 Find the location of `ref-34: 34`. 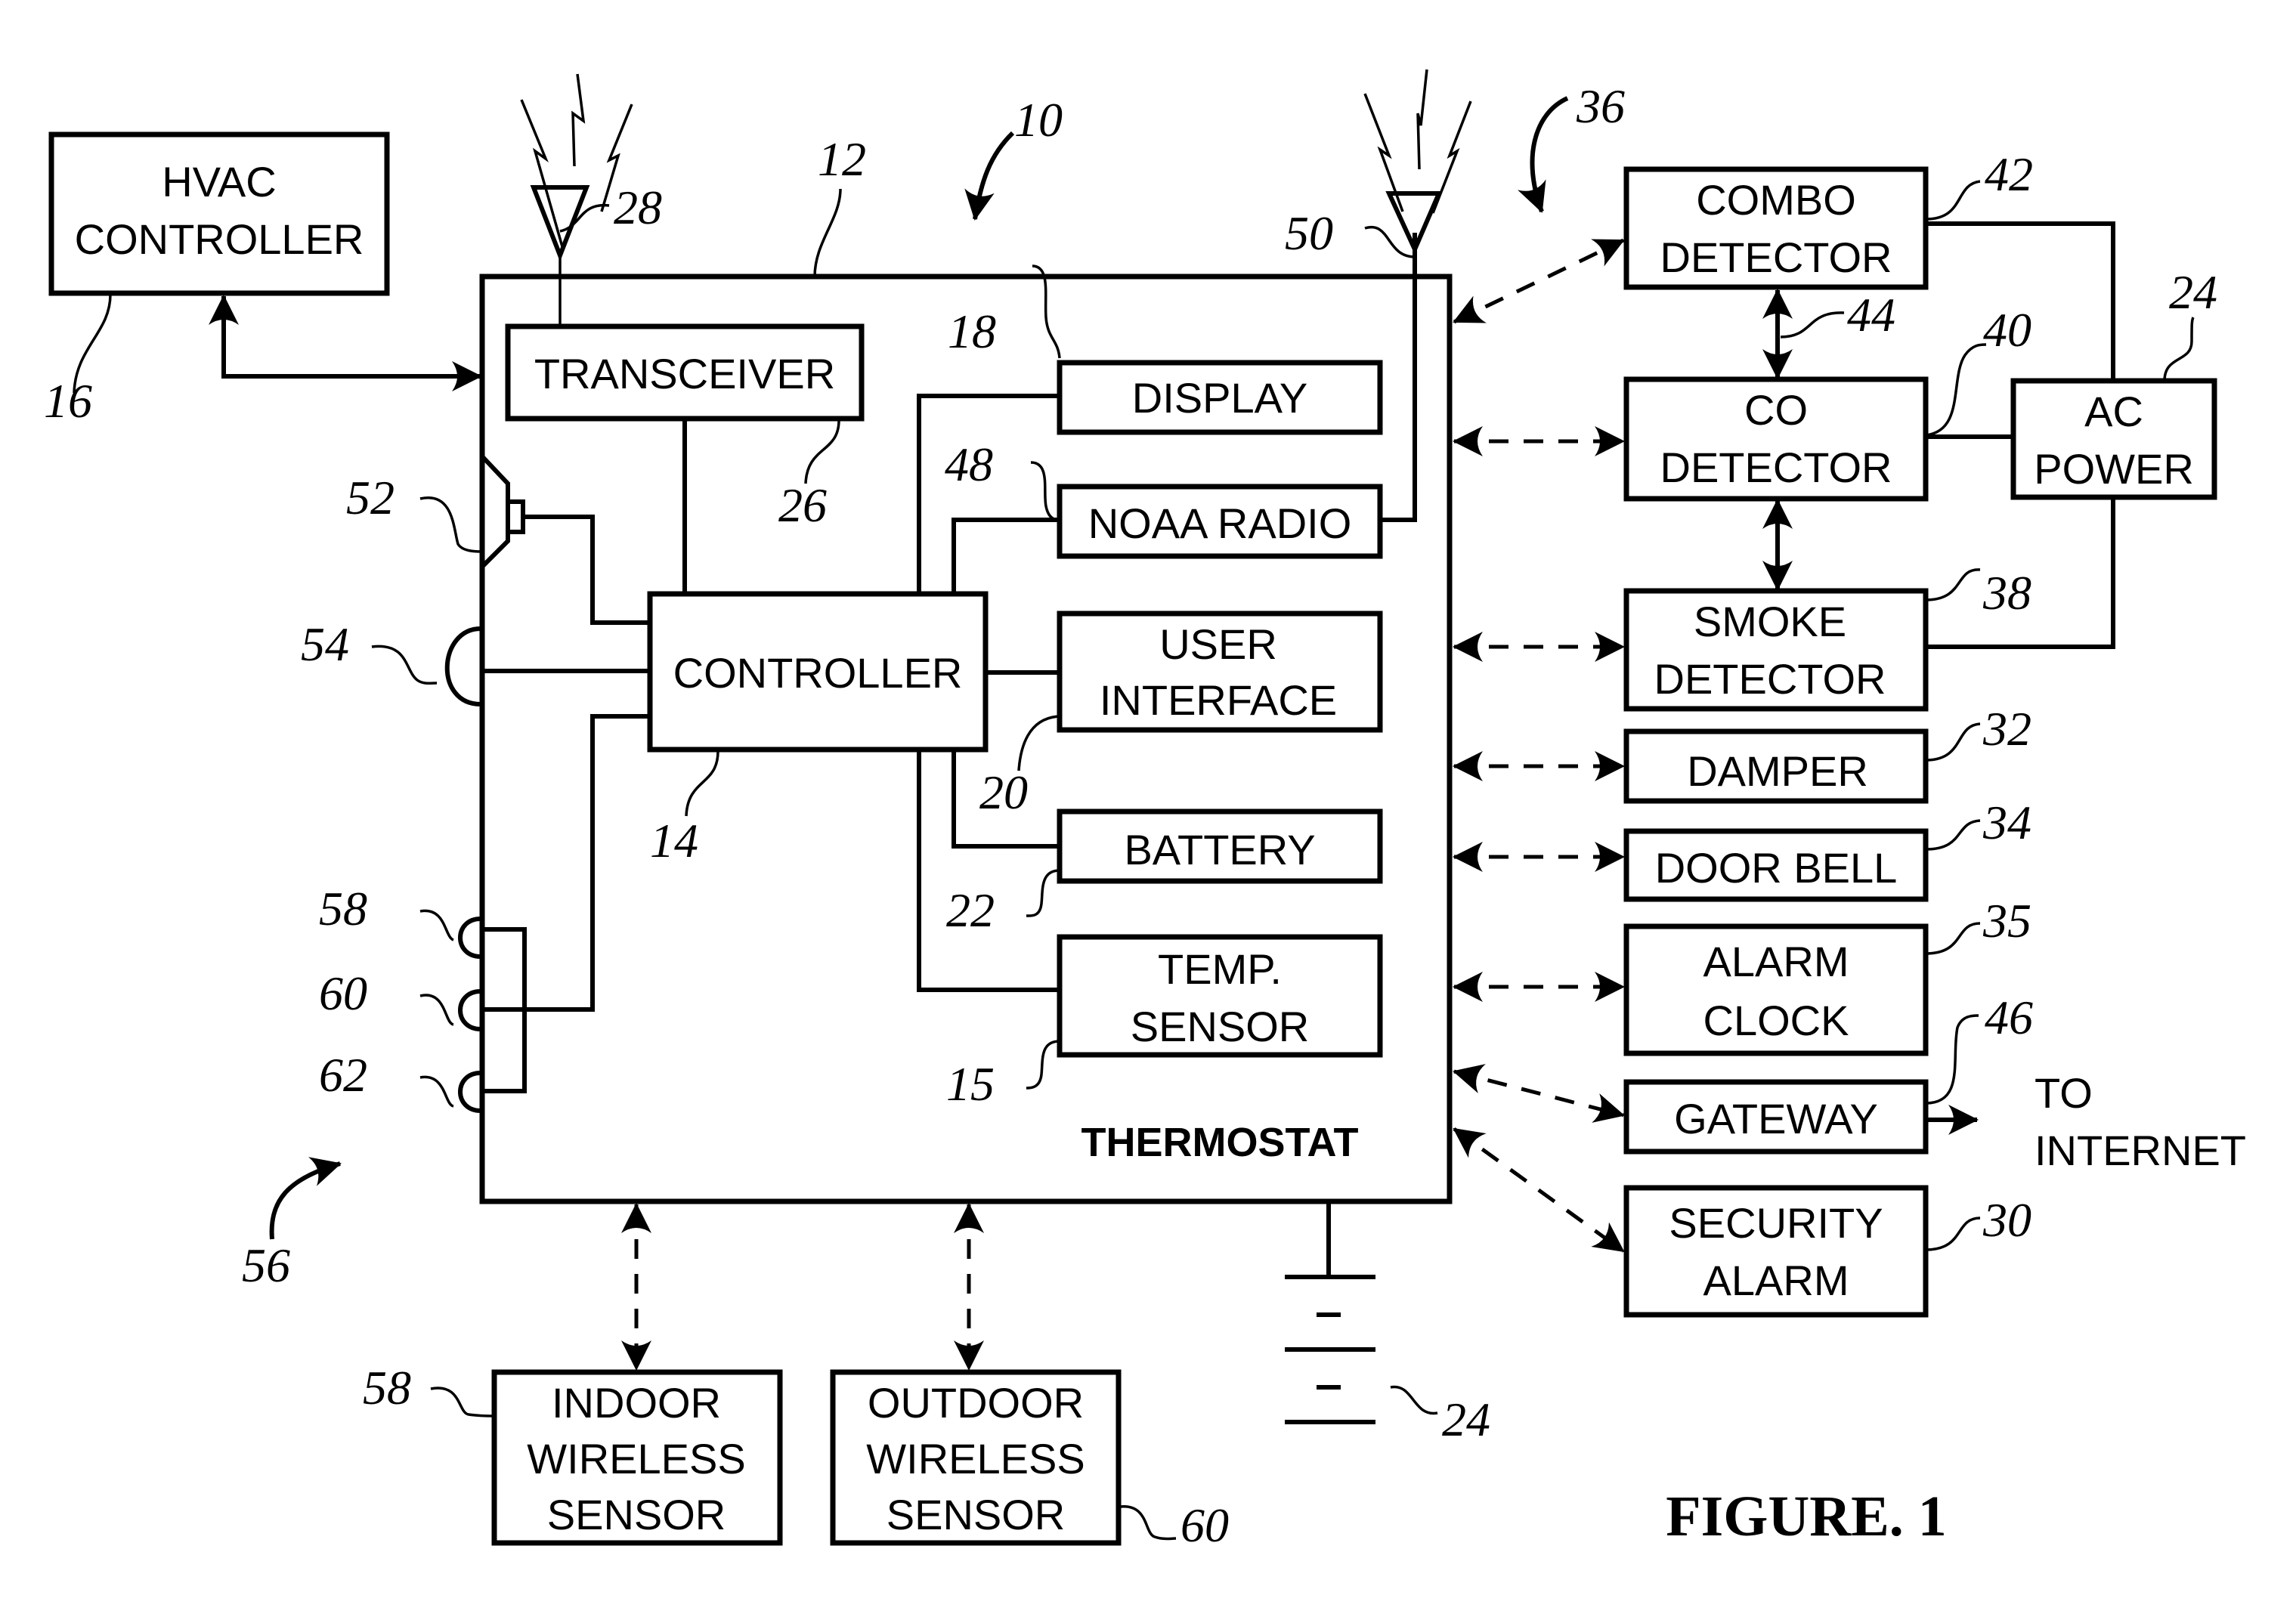

ref-34: 34 is located at coordinates (2006, 822).